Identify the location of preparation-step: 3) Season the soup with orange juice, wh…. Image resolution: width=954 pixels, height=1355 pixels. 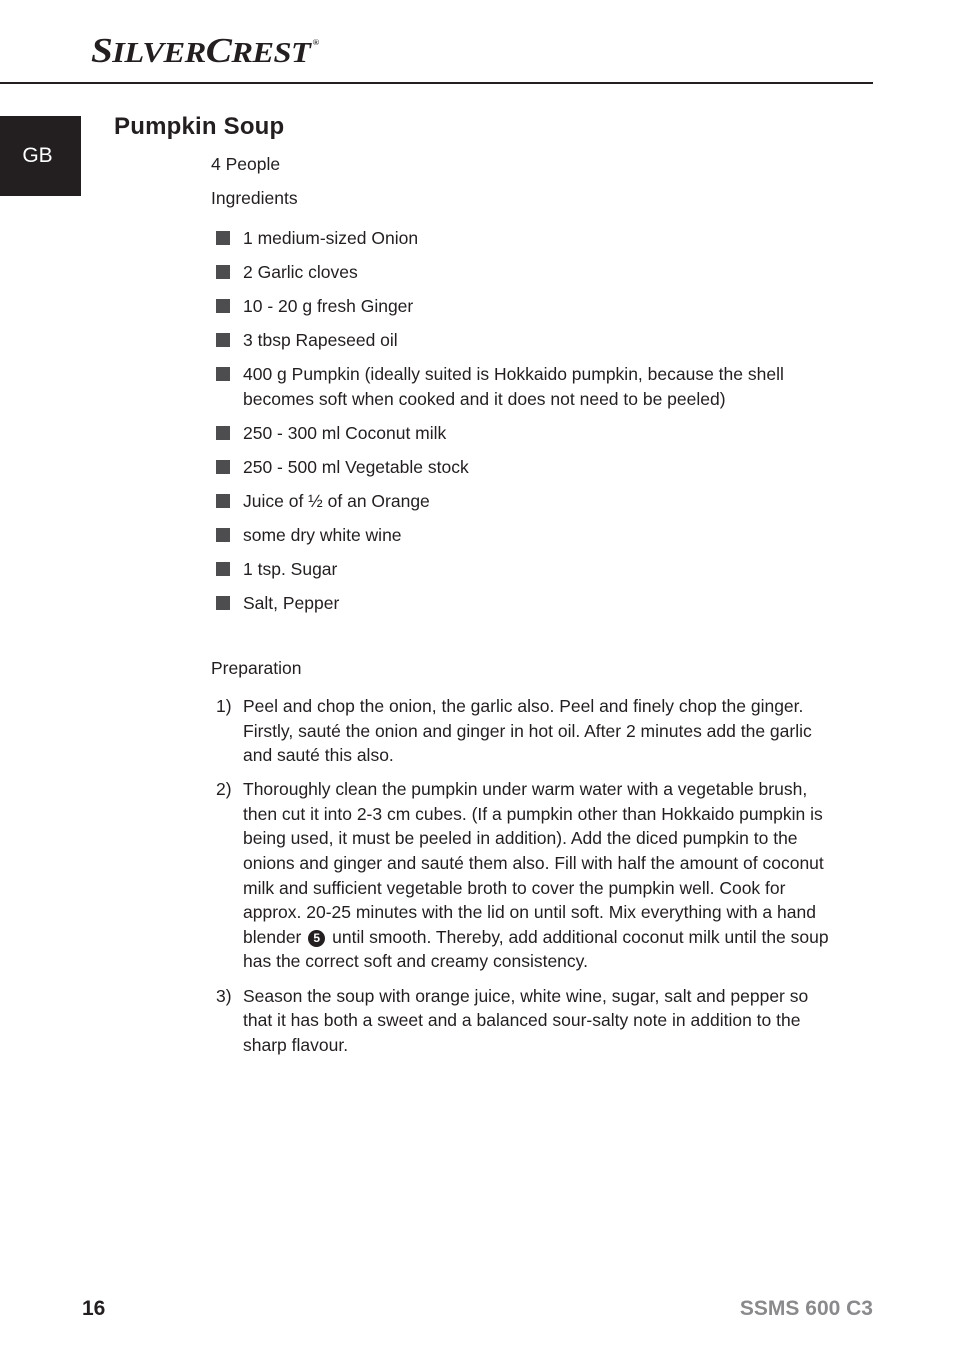
(526, 1021).